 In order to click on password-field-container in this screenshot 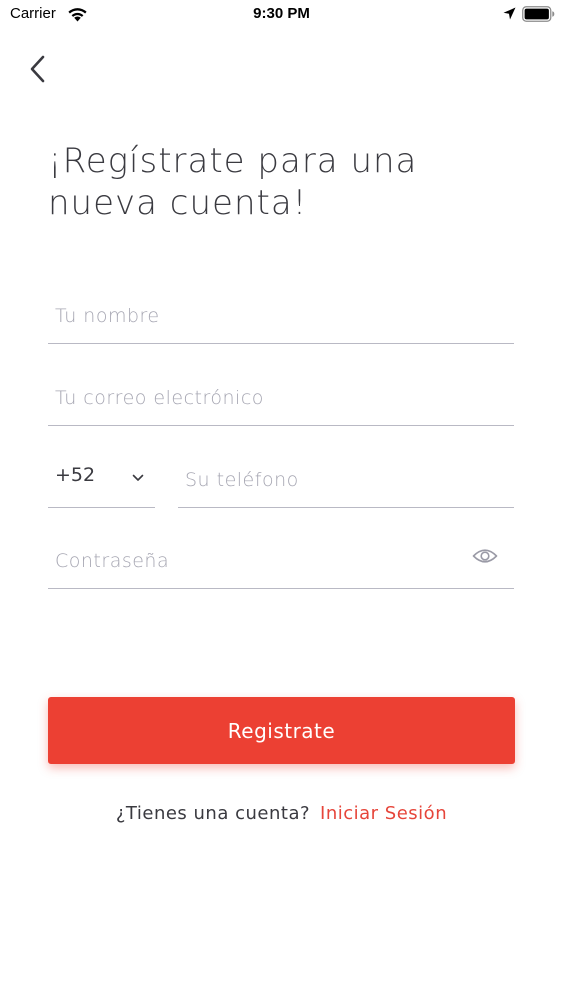, I will do `click(281, 561)`.